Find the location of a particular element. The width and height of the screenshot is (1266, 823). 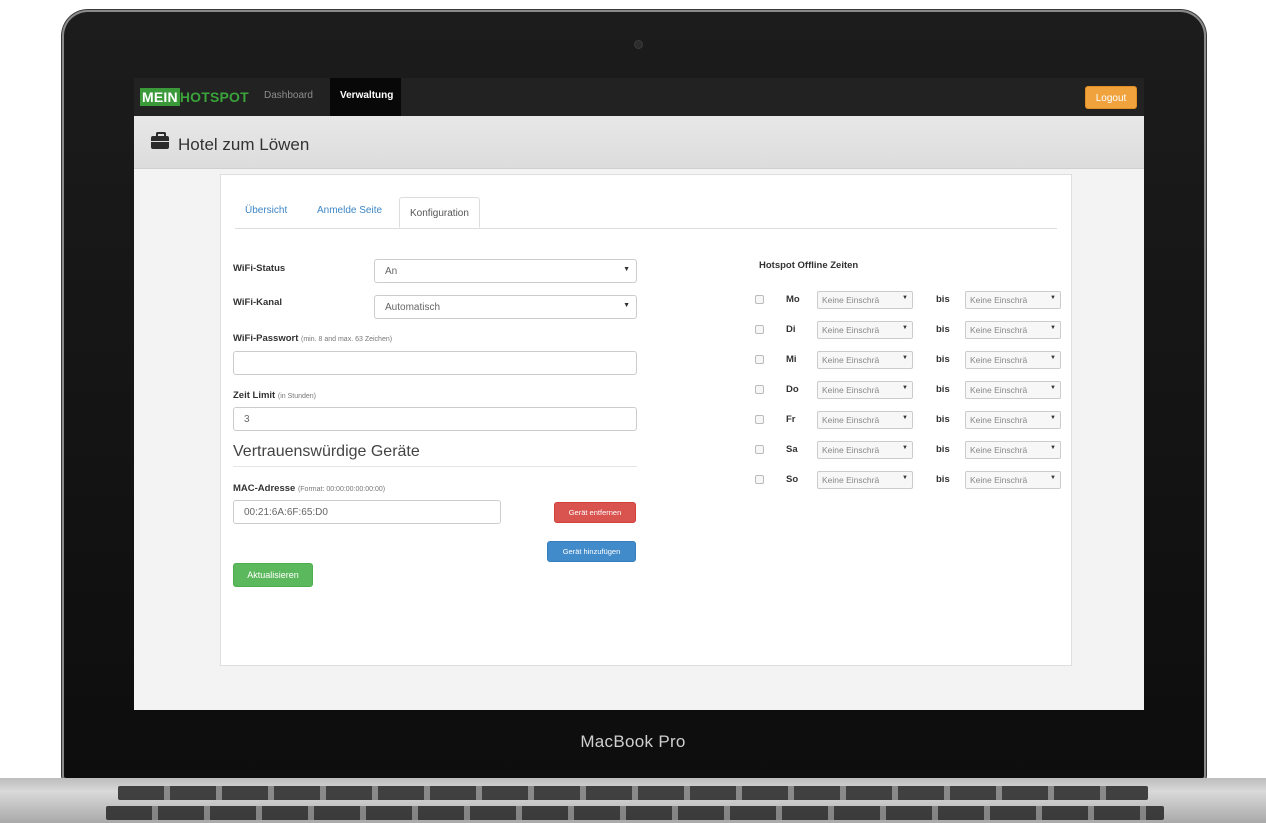

wifi-password-input is located at coordinates (435, 363).